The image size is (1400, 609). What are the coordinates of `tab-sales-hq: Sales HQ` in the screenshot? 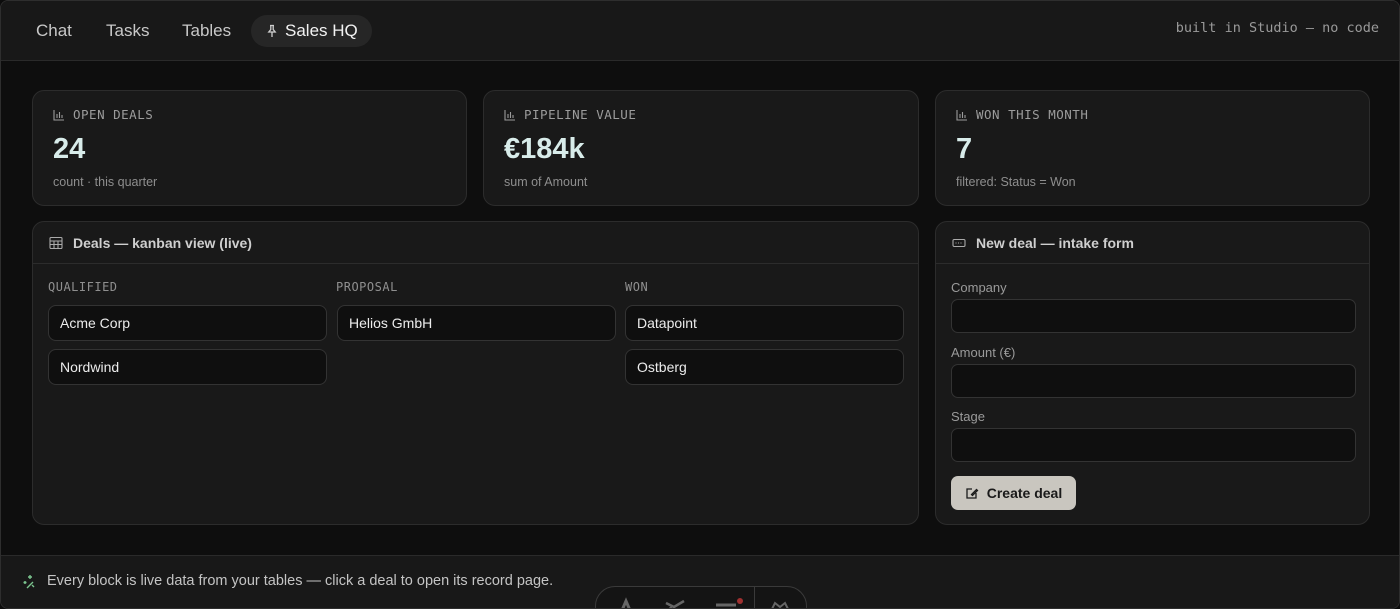 It's located at (311, 31).